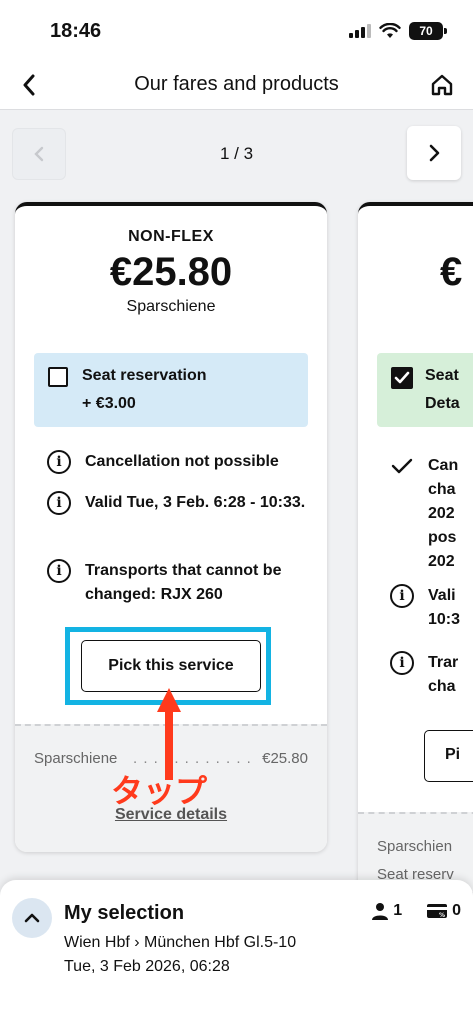 Image resolution: width=473 pixels, height=1024 pixels. I want to click on chevron-up-icon, so click(32, 918).